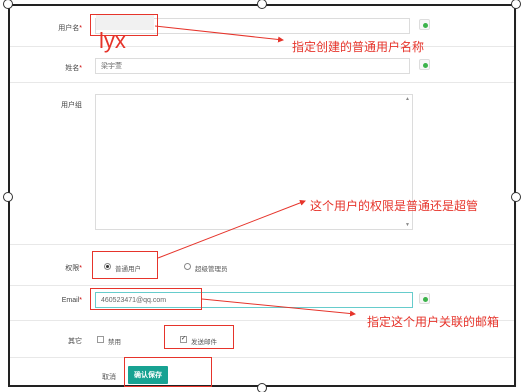 The width and height of the screenshot is (522, 392). Describe the element at coordinates (146, 299) in the screenshot. I see `email-highlight-box` at that location.